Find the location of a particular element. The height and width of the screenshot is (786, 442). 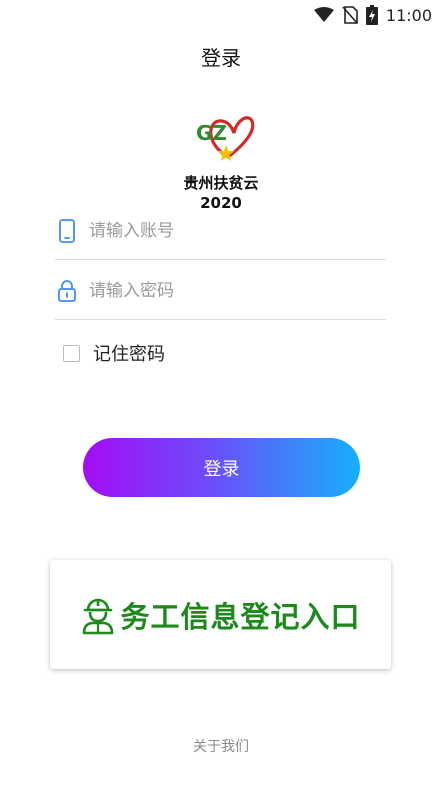

account-input is located at coordinates (234, 231).